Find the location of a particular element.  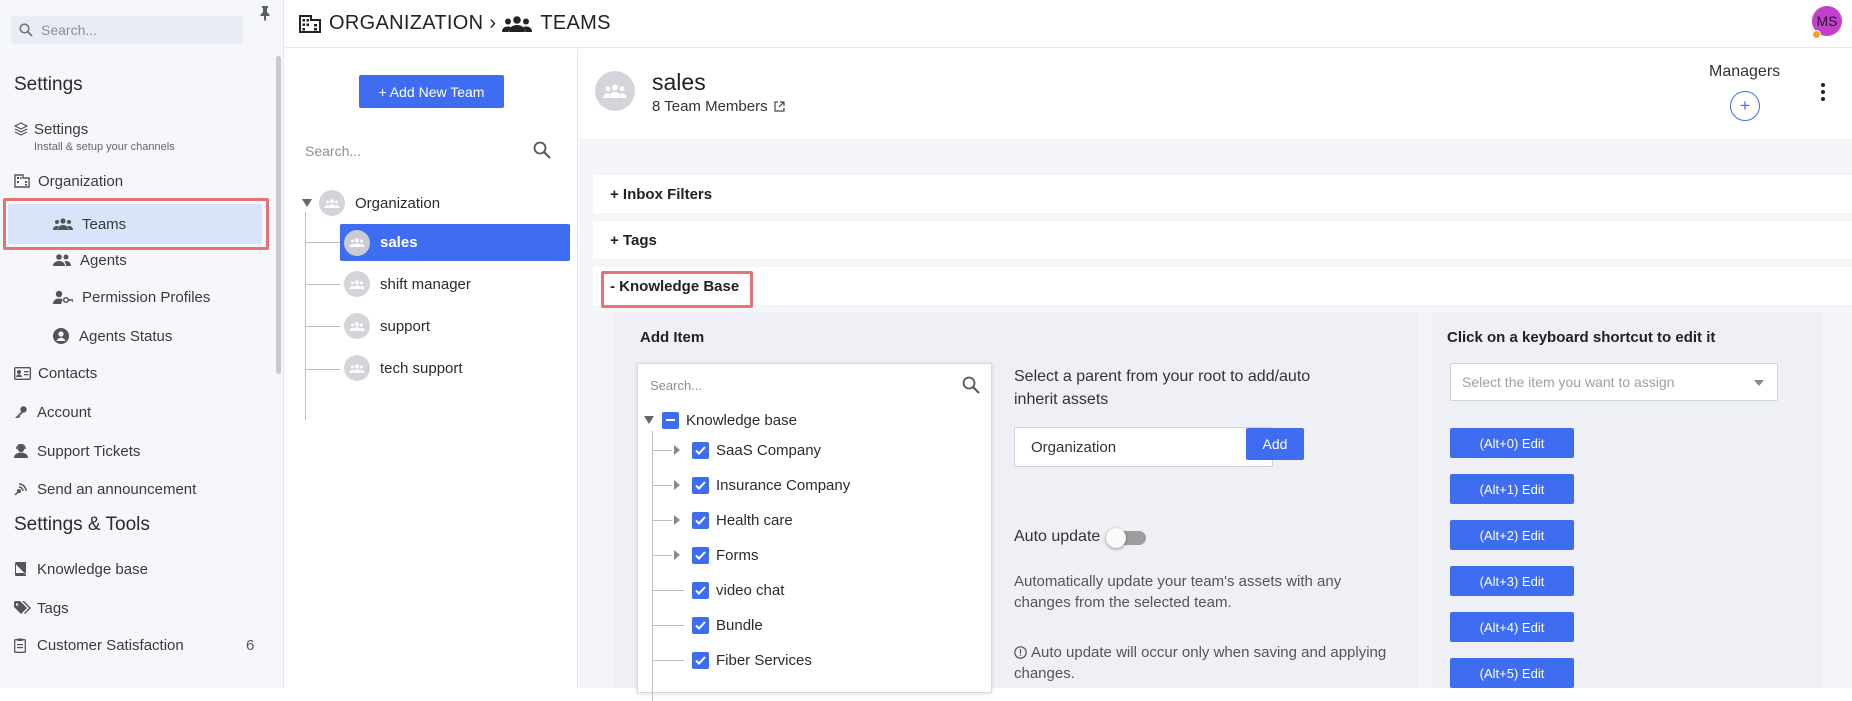

pin-icon is located at coordinates (265, 13).